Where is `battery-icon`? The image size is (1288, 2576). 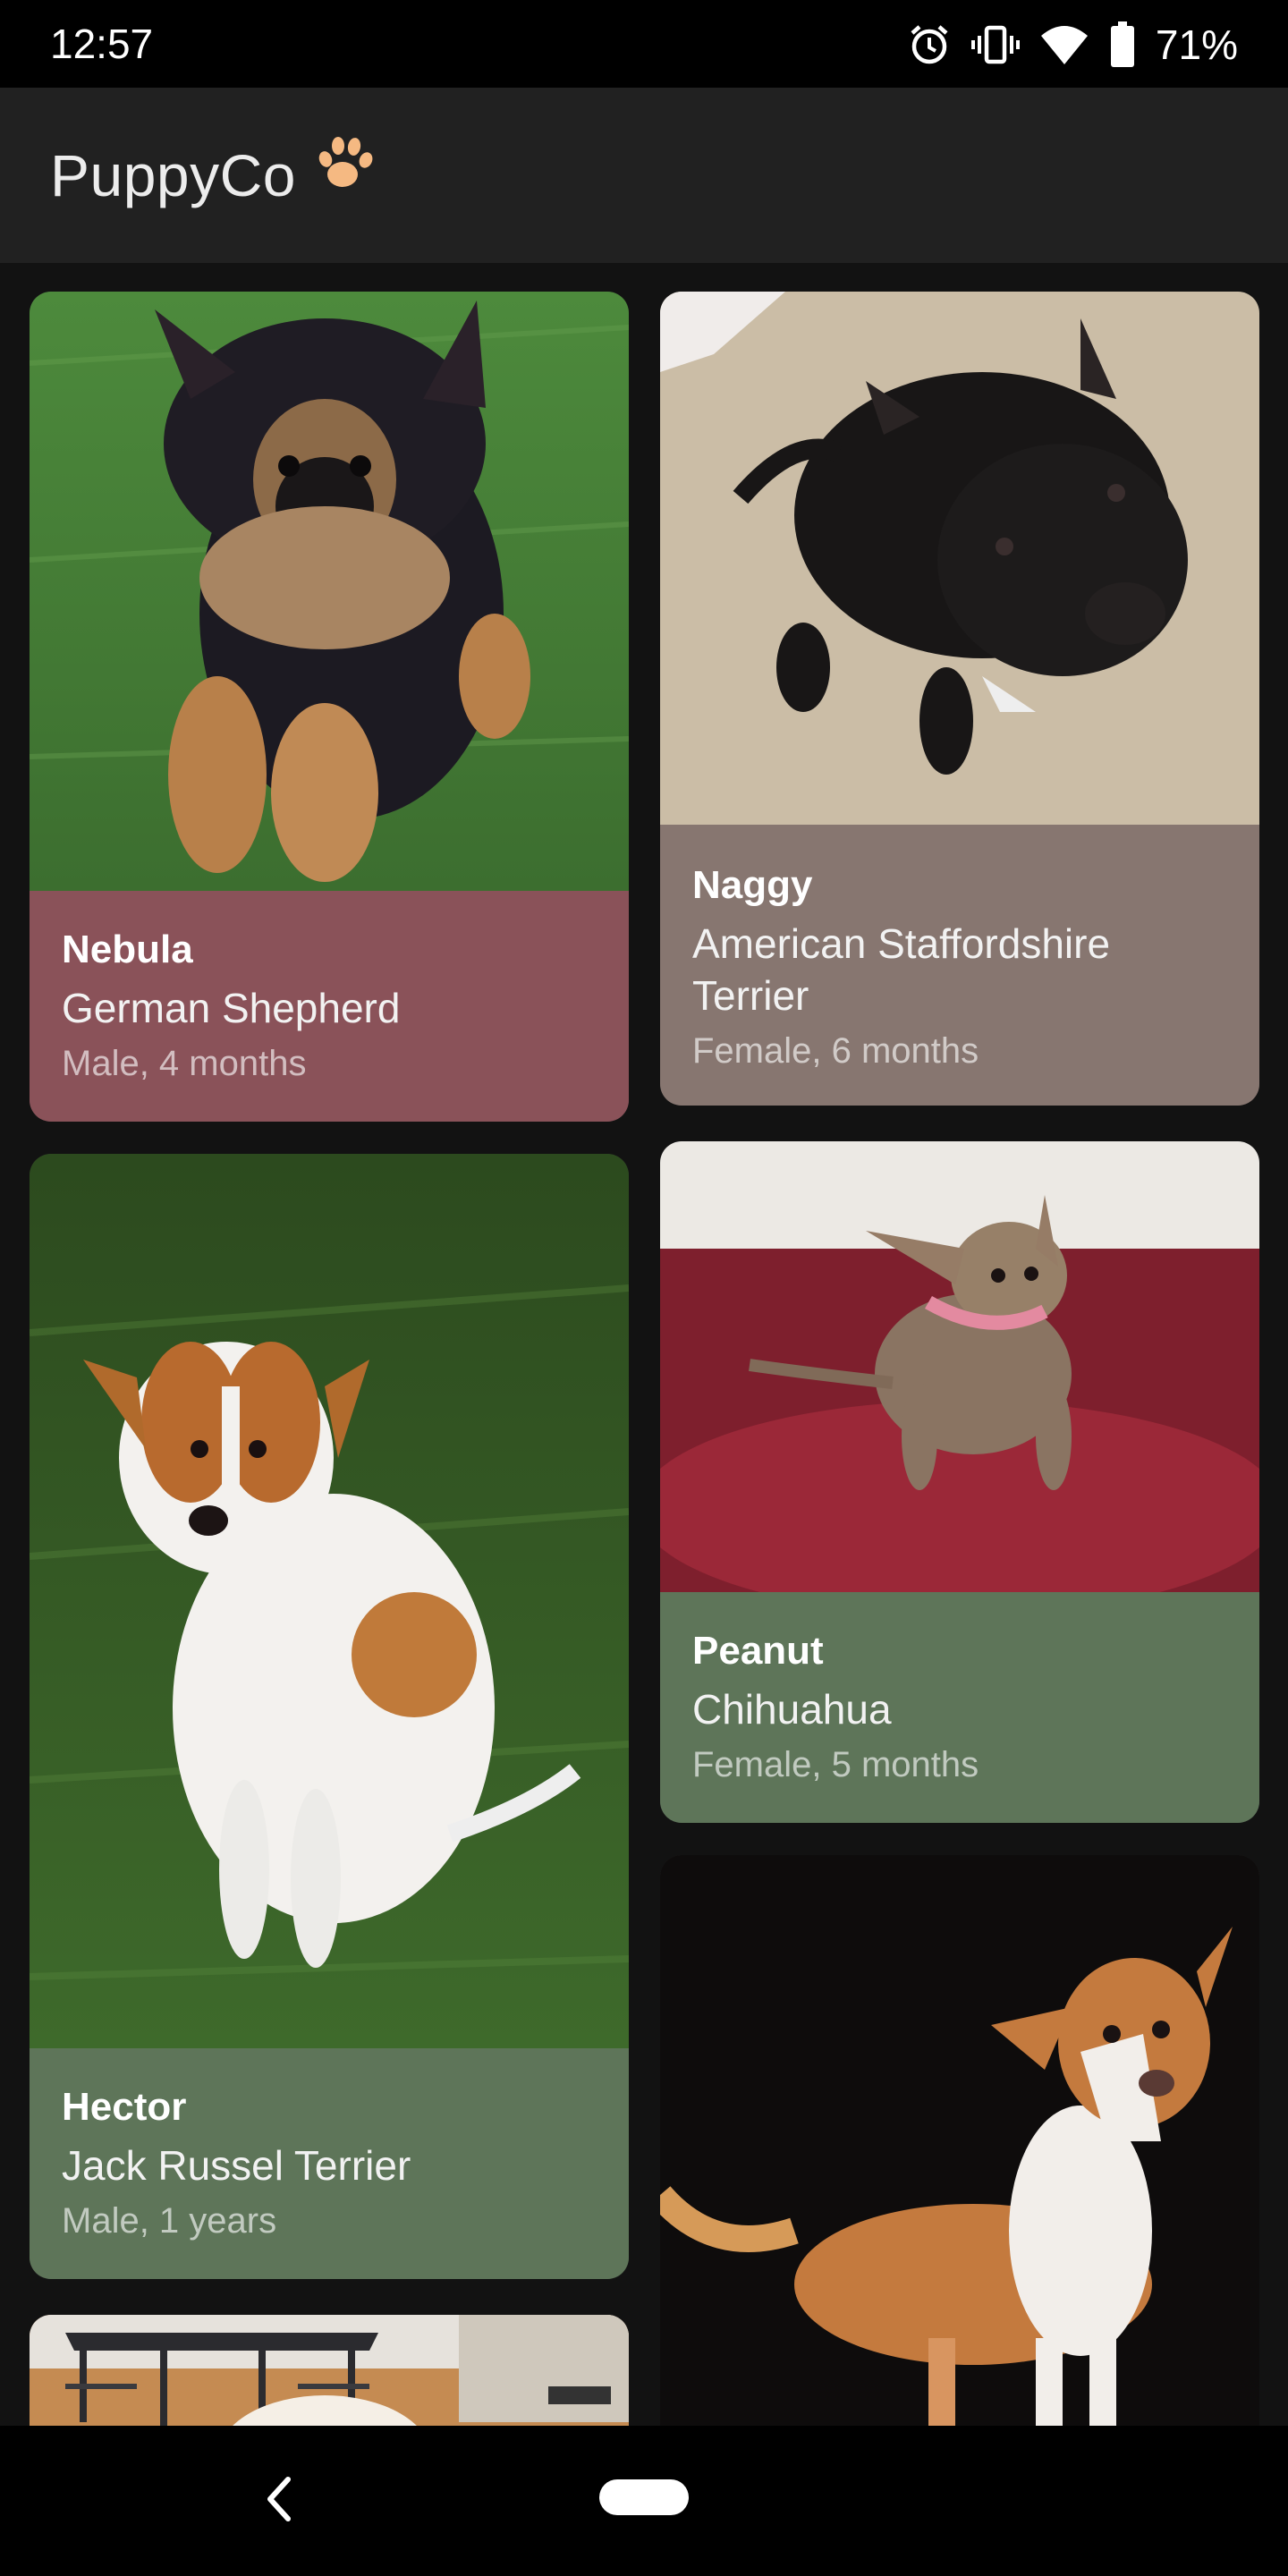
battery-icon is located at coordinates (1122, 44).